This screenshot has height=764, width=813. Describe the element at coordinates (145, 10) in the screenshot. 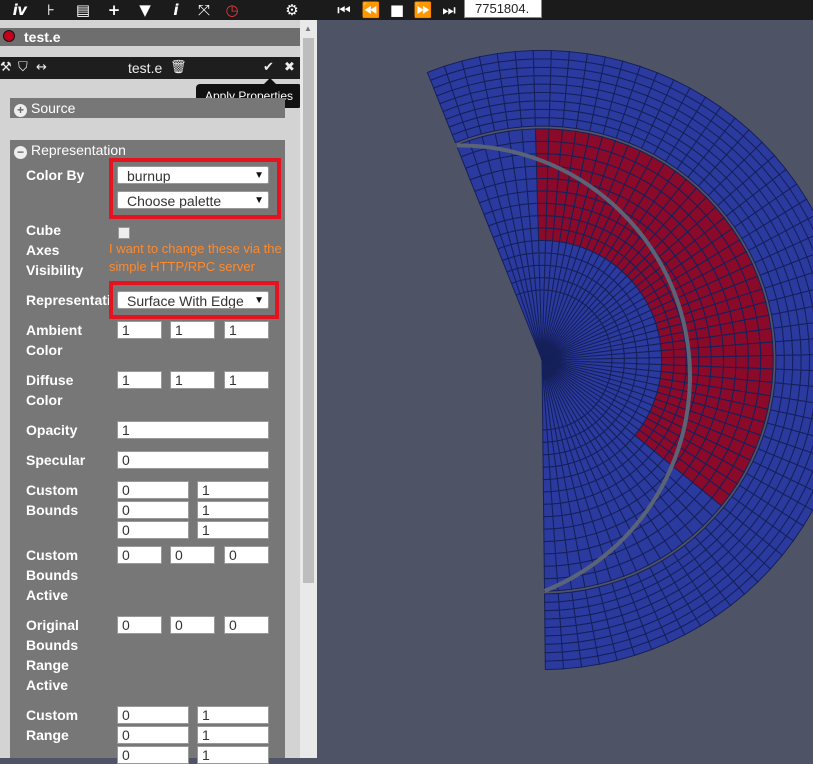

I see `filter-icon: ▼` at that location.